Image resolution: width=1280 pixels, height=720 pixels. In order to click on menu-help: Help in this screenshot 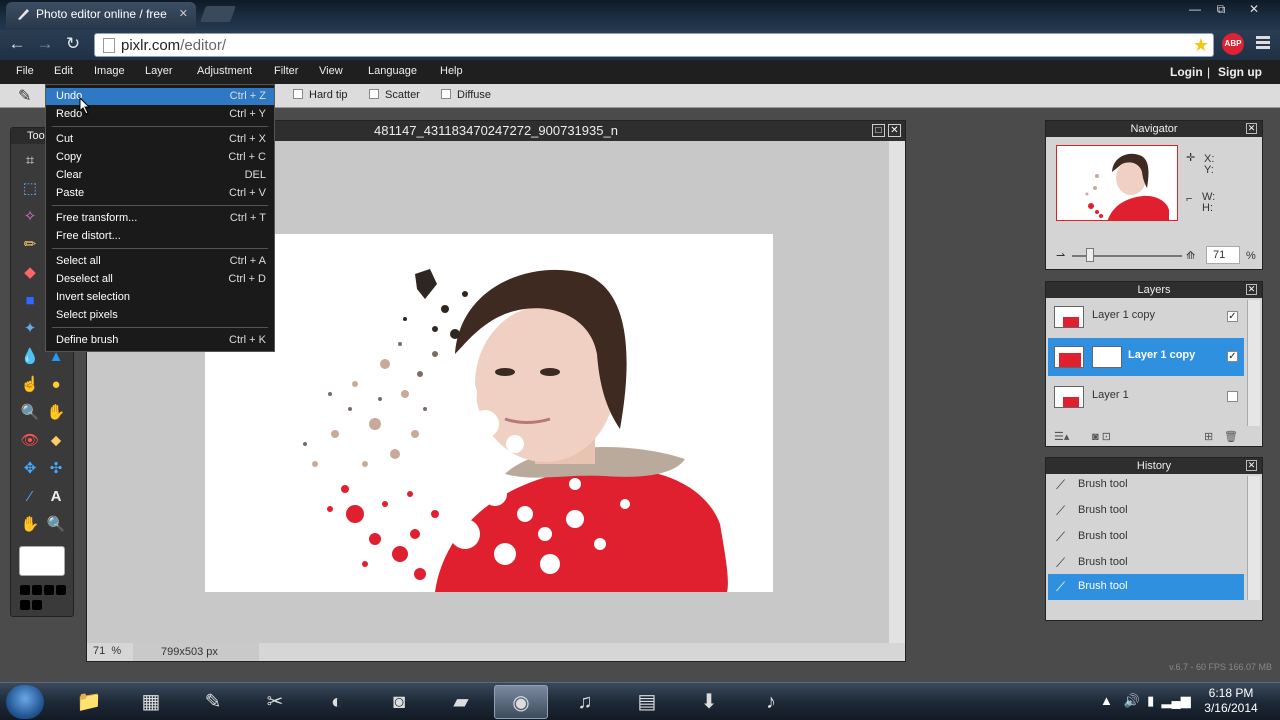, I will do `click(451, 71)`.